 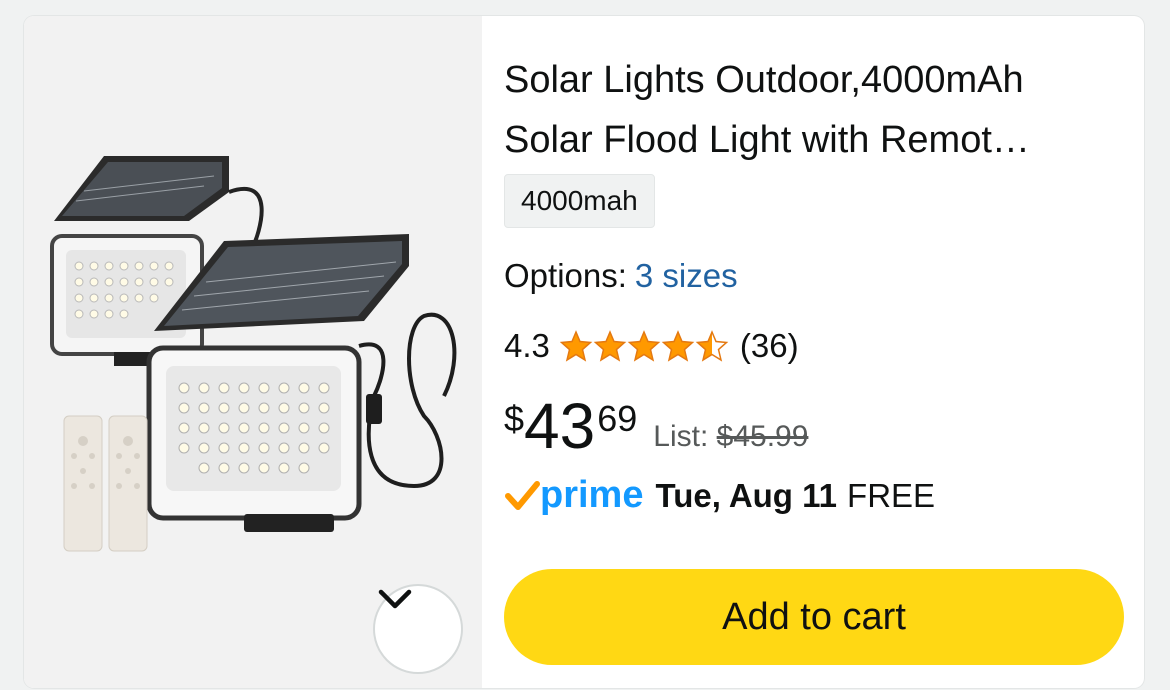 What do you see at coordinates (769, 345) in the screenshot?
I see `review-count: (36)` at bounding box center [769, 345].